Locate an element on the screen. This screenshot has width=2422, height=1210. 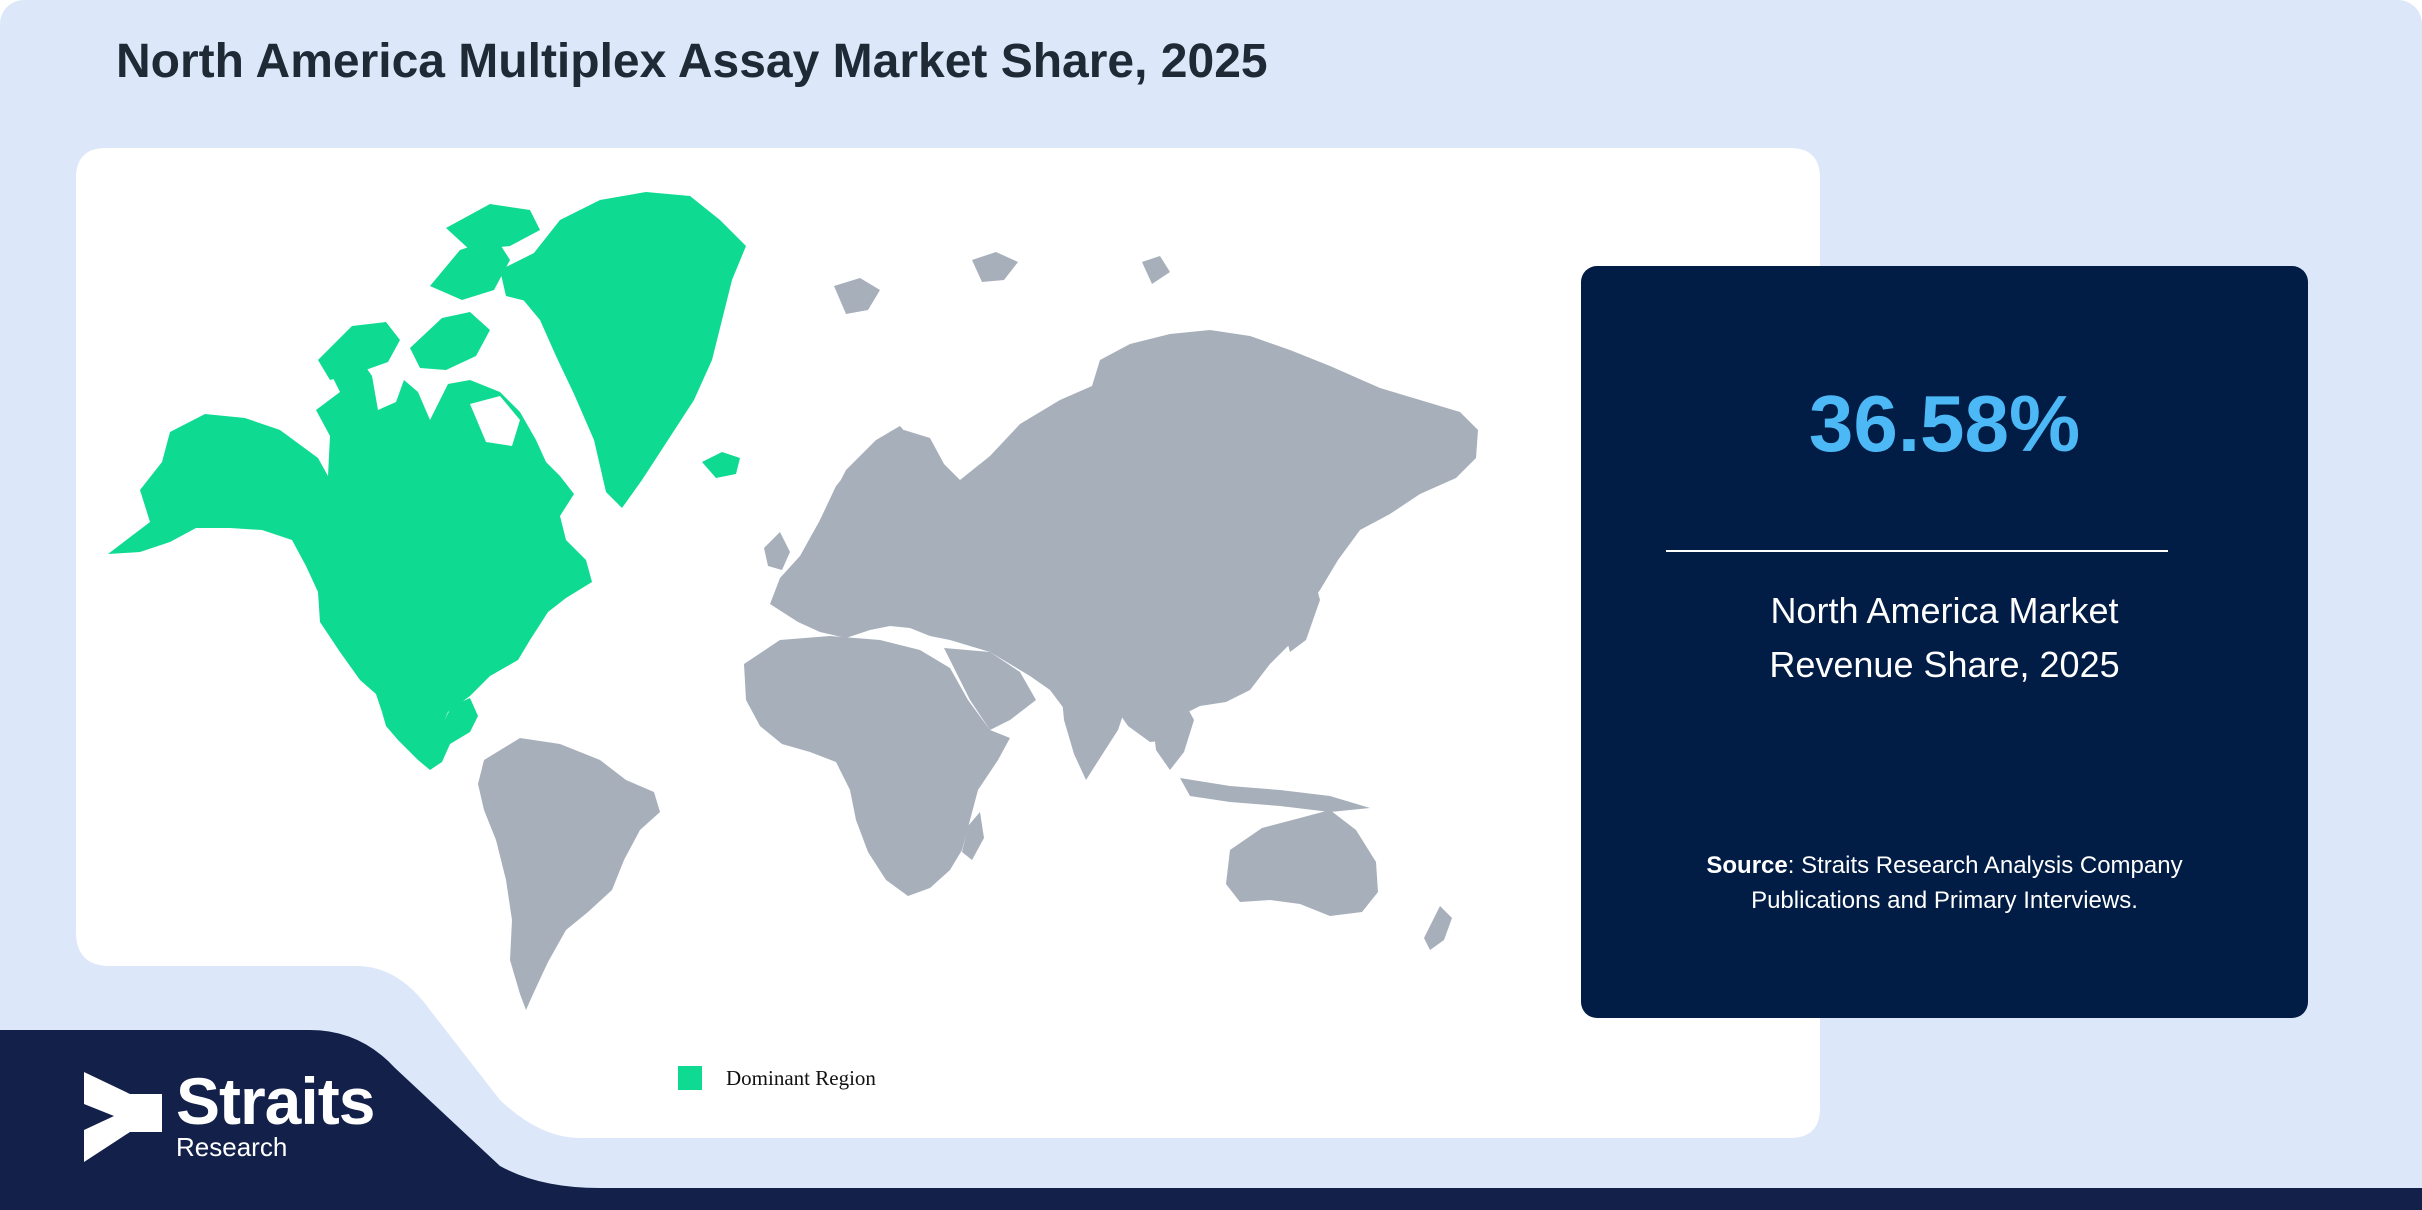
logo-name: Straits is located at coordinates (275, 1101).